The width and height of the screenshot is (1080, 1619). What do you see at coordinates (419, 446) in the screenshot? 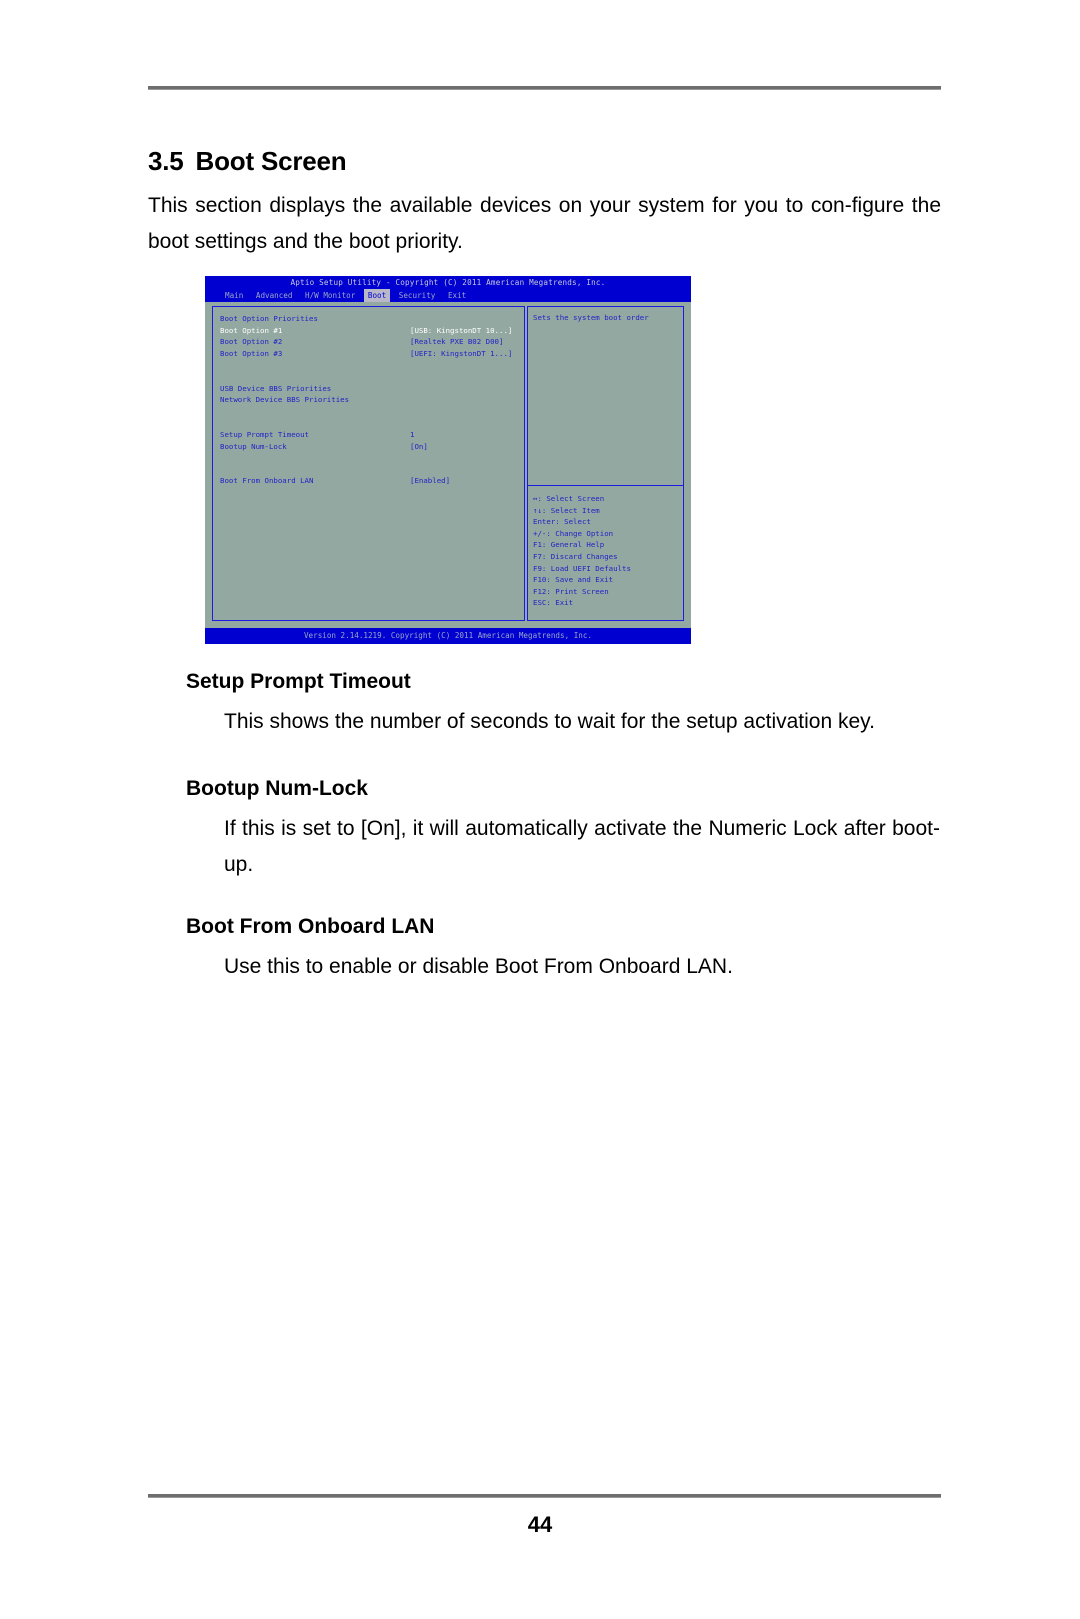
I see `bios-setting-bootup-num-lock-value: [On]` at bounding box center [419, 446].